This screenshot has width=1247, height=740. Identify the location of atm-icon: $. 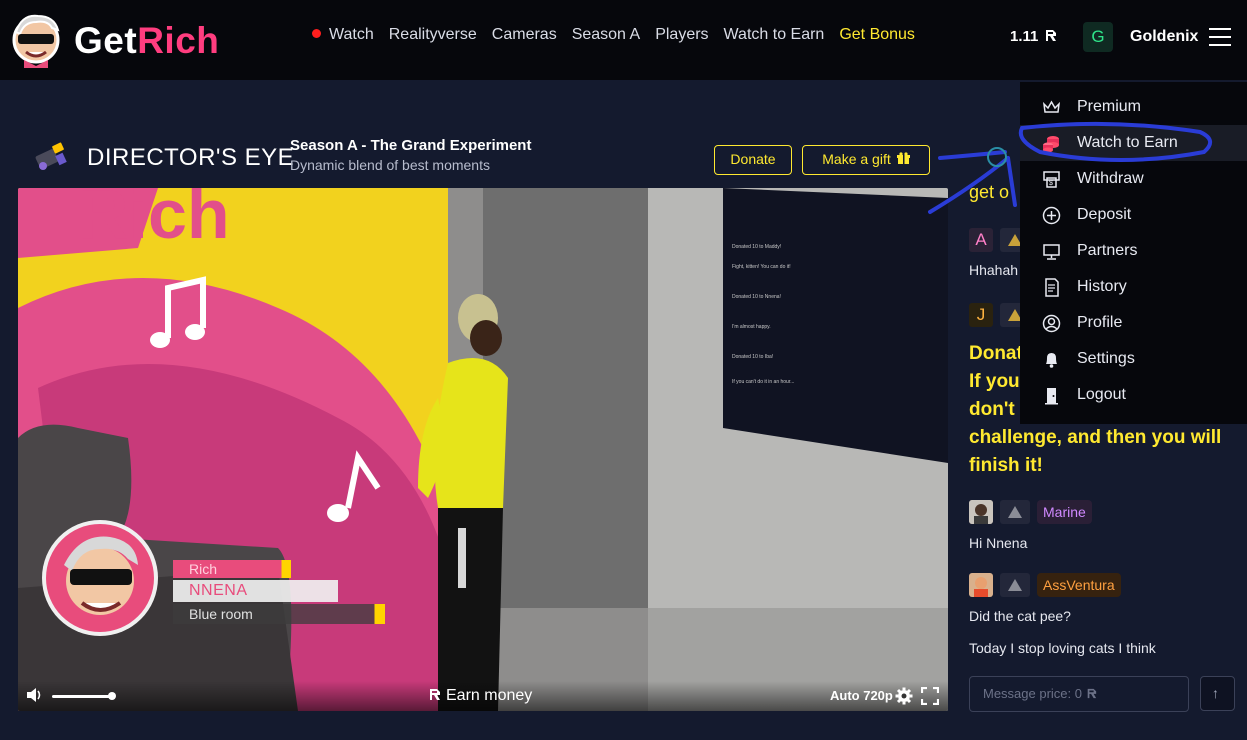
(1051, 179).